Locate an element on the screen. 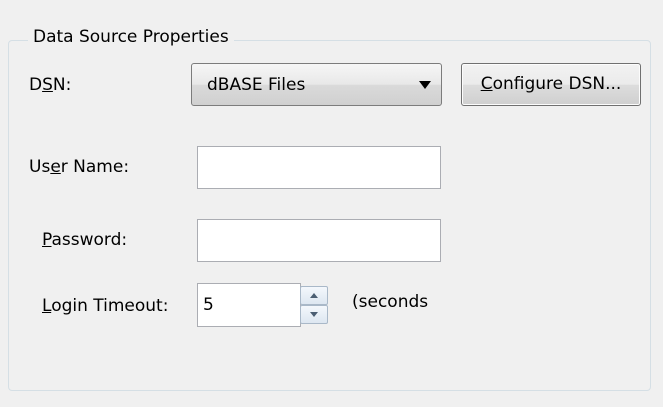  timeout-unit-label: (seconds is located at coordinates (390, 302).